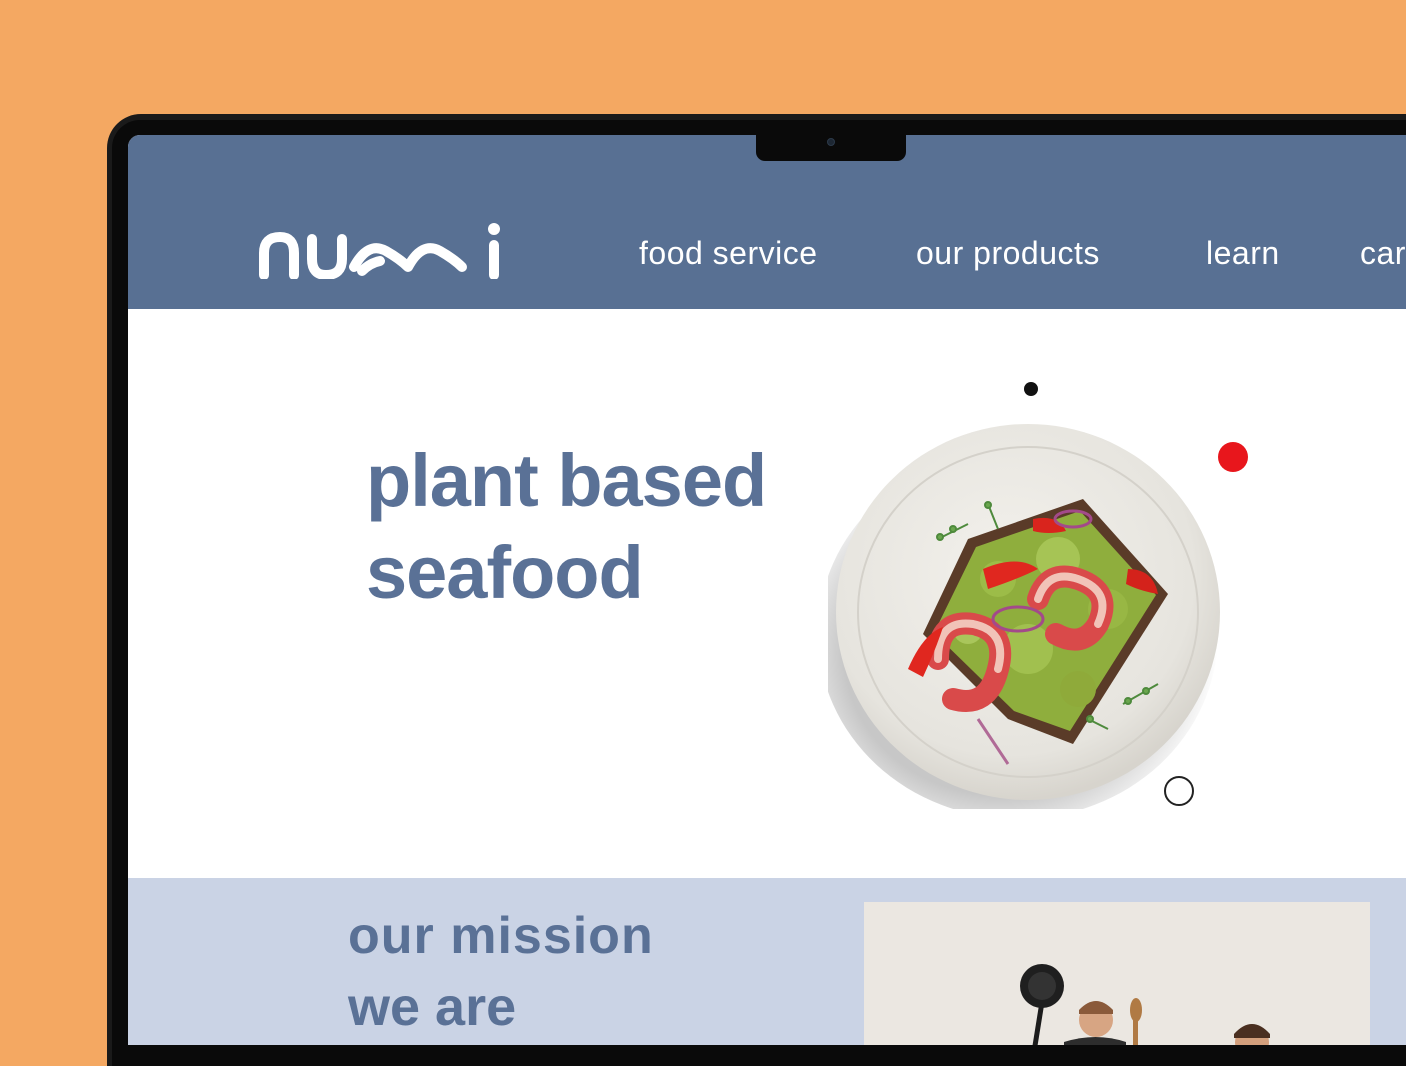 The height and width of the screenshot is (1066, 1406). I want to click on numi-logo: numi, so click(383, 251).